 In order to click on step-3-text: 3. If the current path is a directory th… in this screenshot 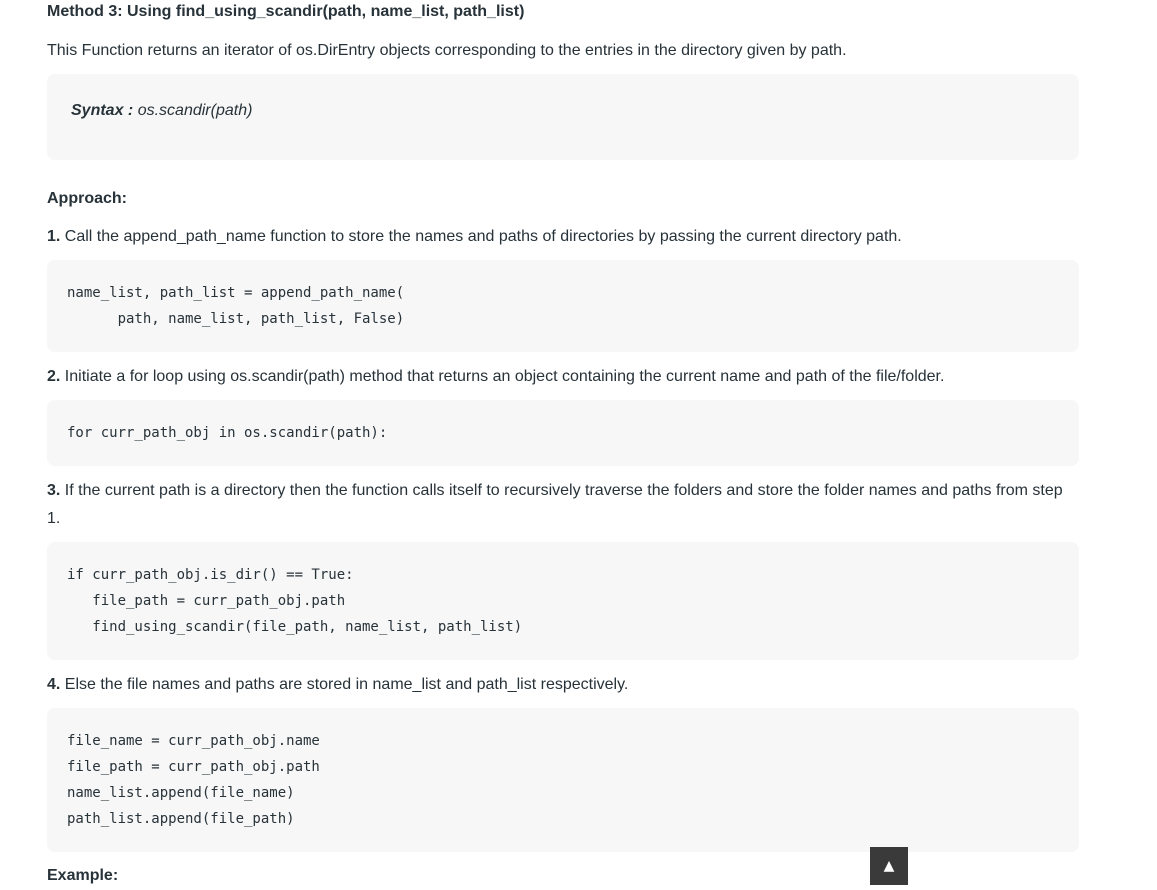, I will do `click(563, 505)`.